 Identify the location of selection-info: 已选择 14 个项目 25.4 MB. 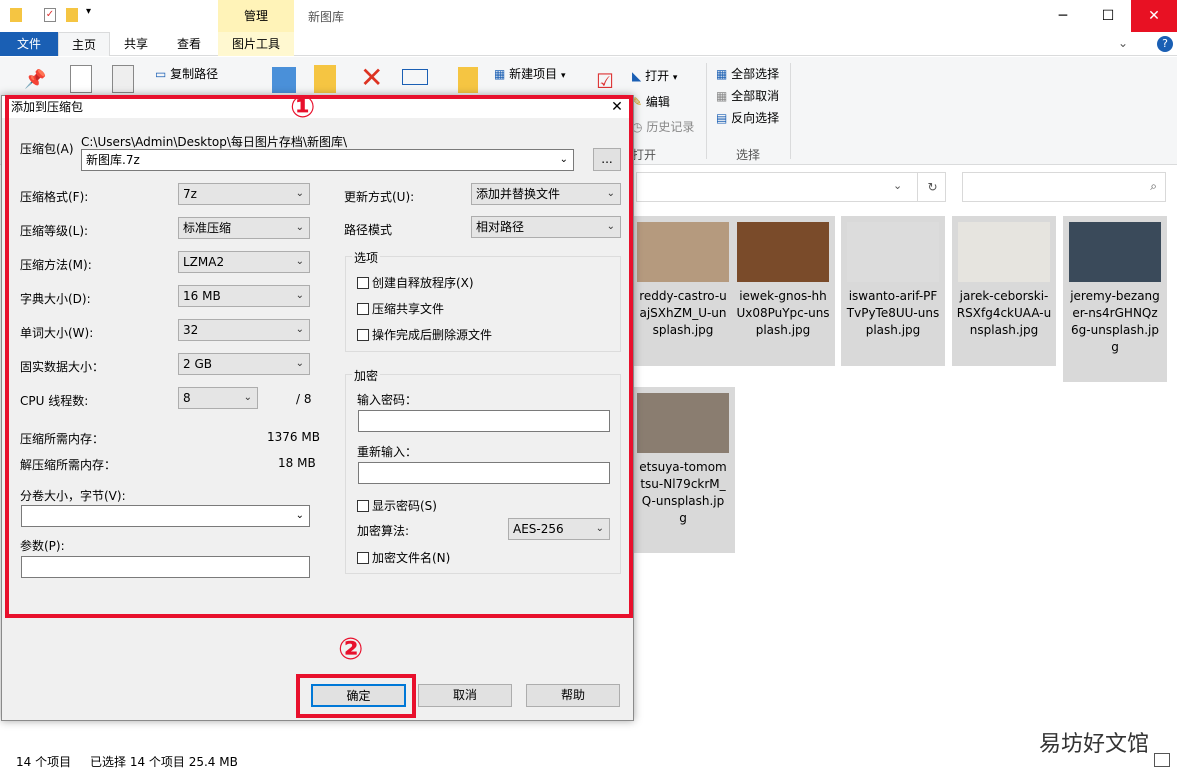
(164, 761).